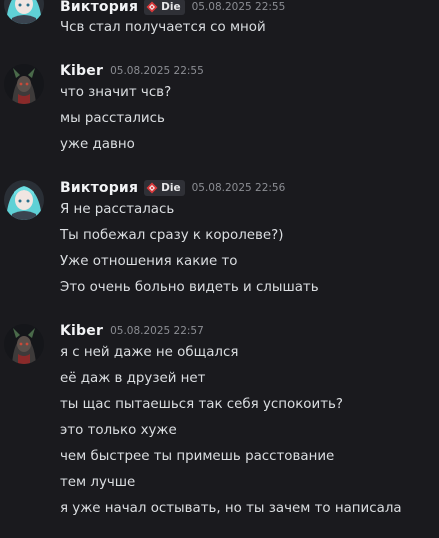 This screenshot has height=538, width=439. I want to click on message-text: Чсв стал получается со мной, so click(163, 27).